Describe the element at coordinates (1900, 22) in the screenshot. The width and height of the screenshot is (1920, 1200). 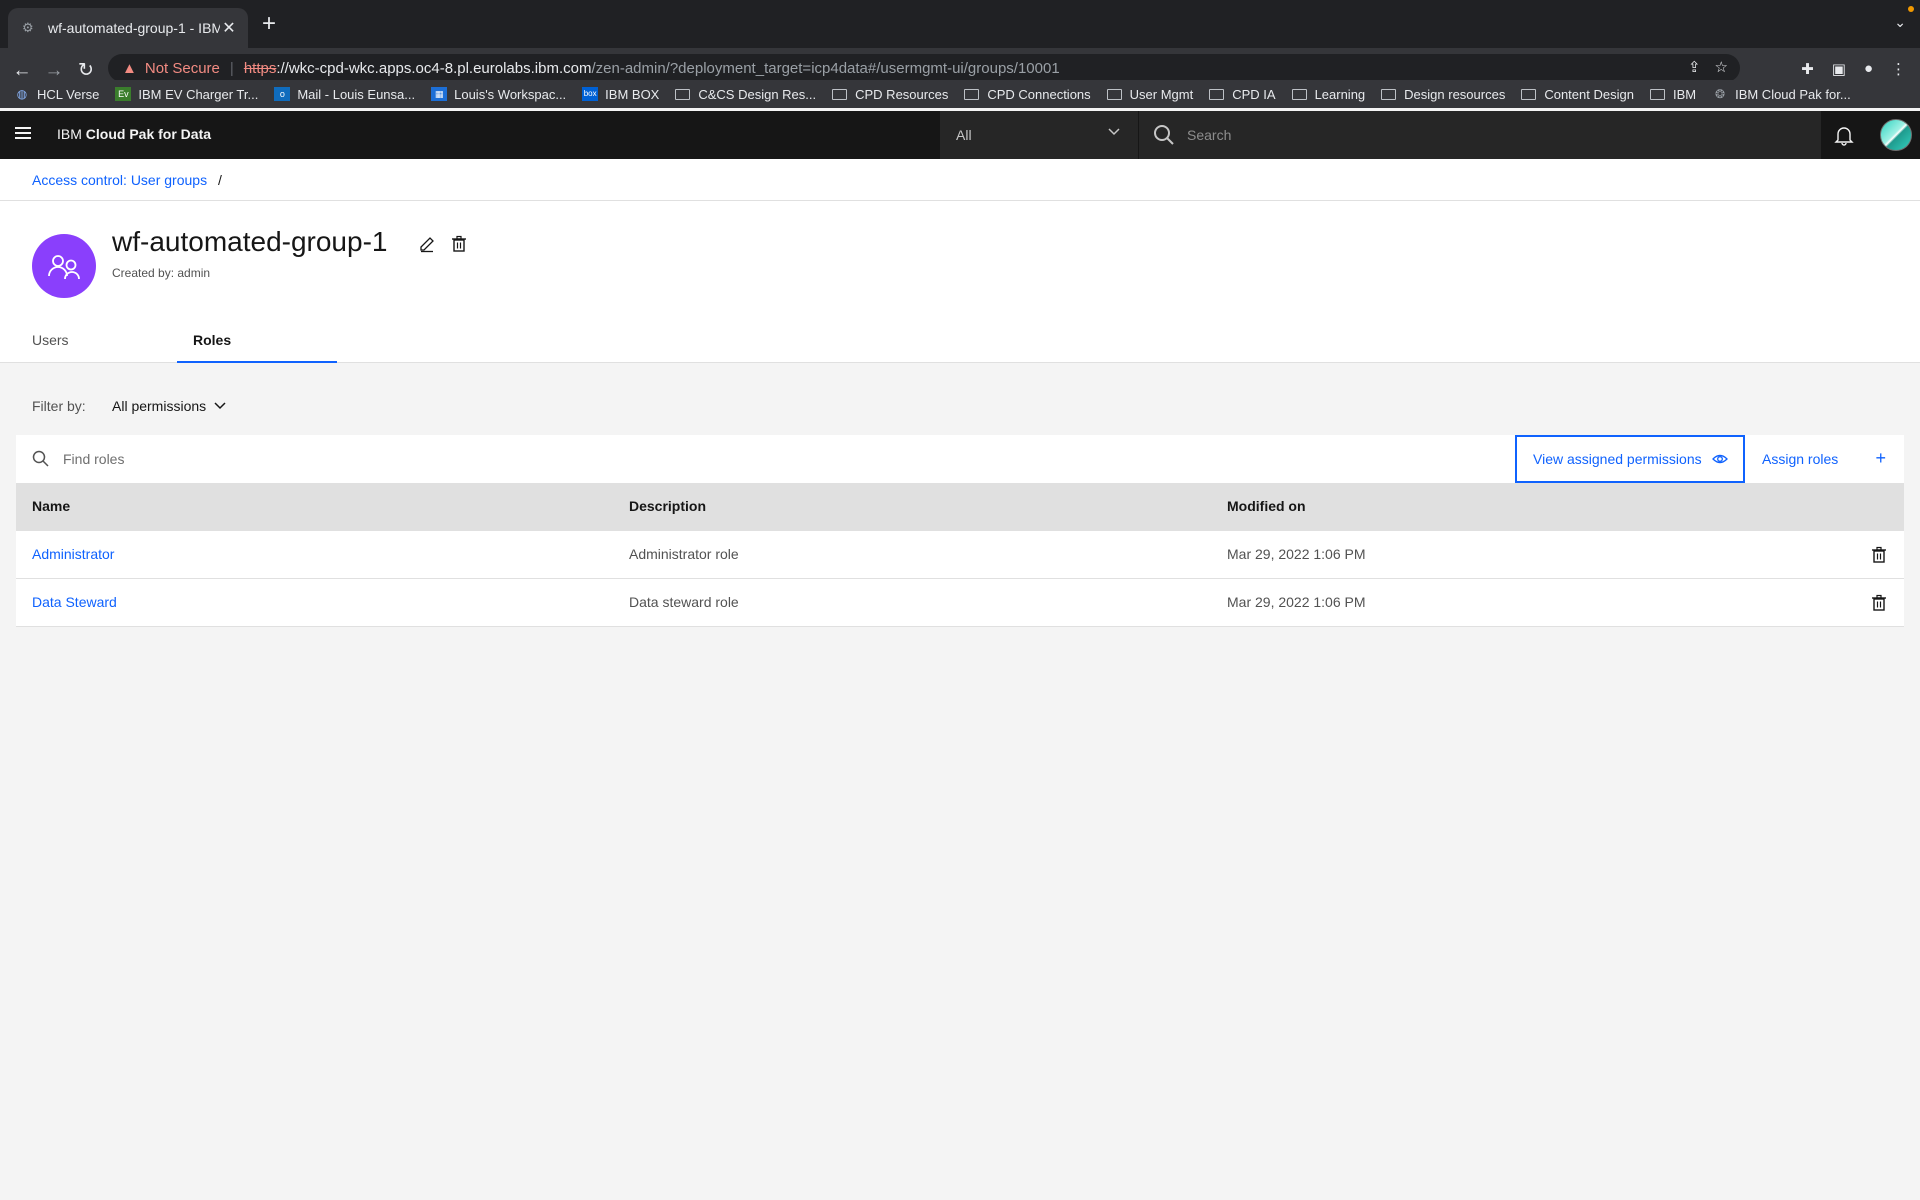
I see `tab-search-chevron-icon: ⌄` at that location.